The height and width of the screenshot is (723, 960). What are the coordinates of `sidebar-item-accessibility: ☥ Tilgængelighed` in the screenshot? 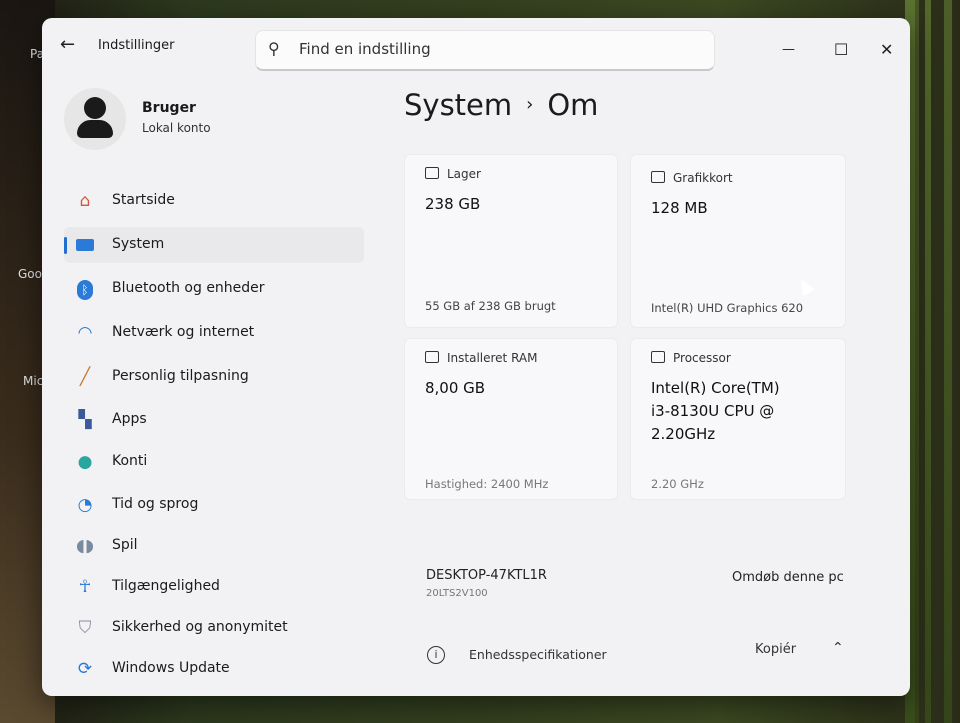 It's located at (214, 587).